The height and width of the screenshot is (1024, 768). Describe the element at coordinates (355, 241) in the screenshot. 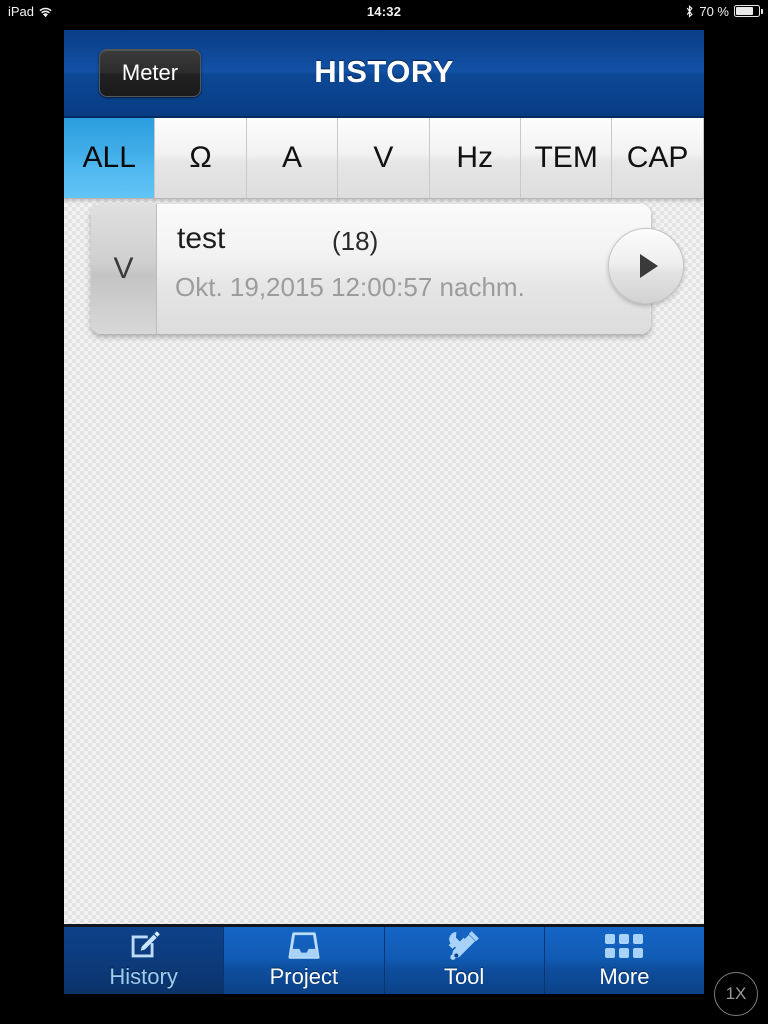

I see `list-item-count: (18)` at that location.